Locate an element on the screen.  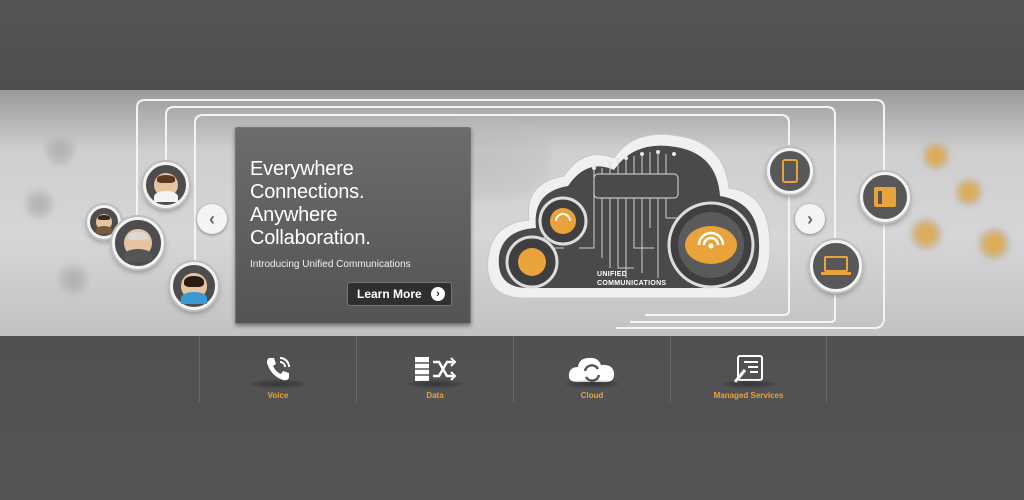
desk-phone-node is located at coordinates (885, 197).